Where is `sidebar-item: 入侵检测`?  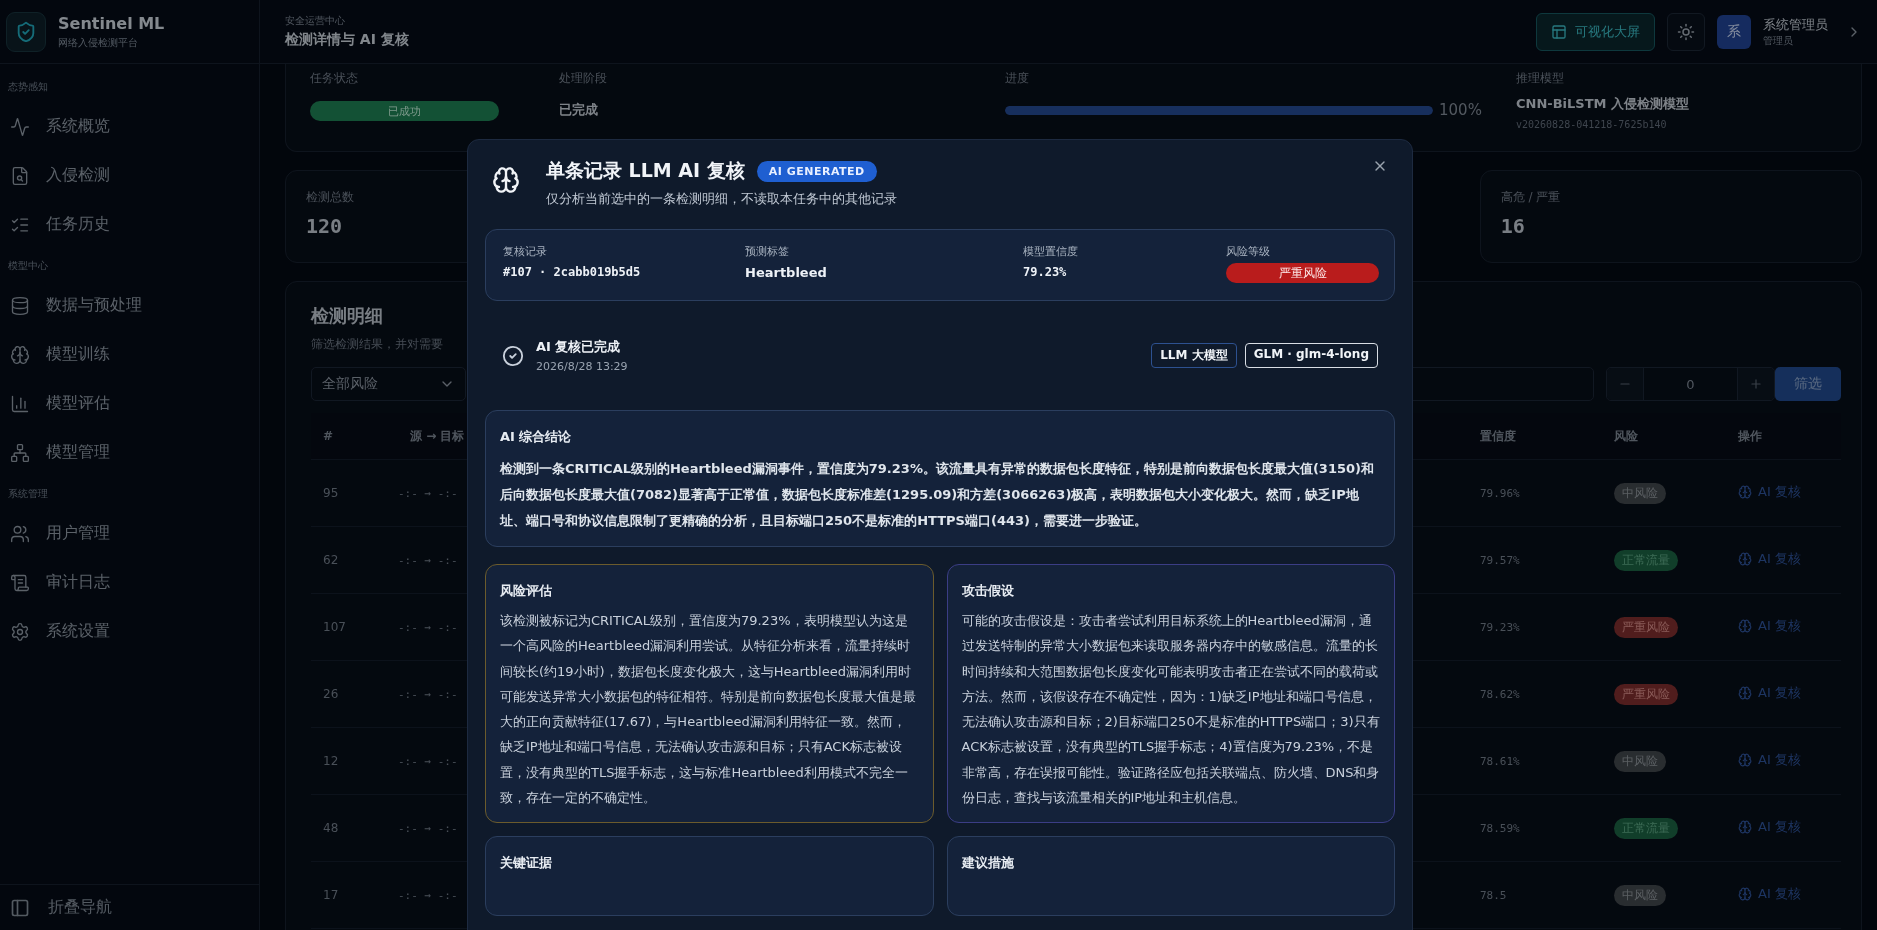 sidebar-item: 入侵检测 is located at coordinates (129, 175).